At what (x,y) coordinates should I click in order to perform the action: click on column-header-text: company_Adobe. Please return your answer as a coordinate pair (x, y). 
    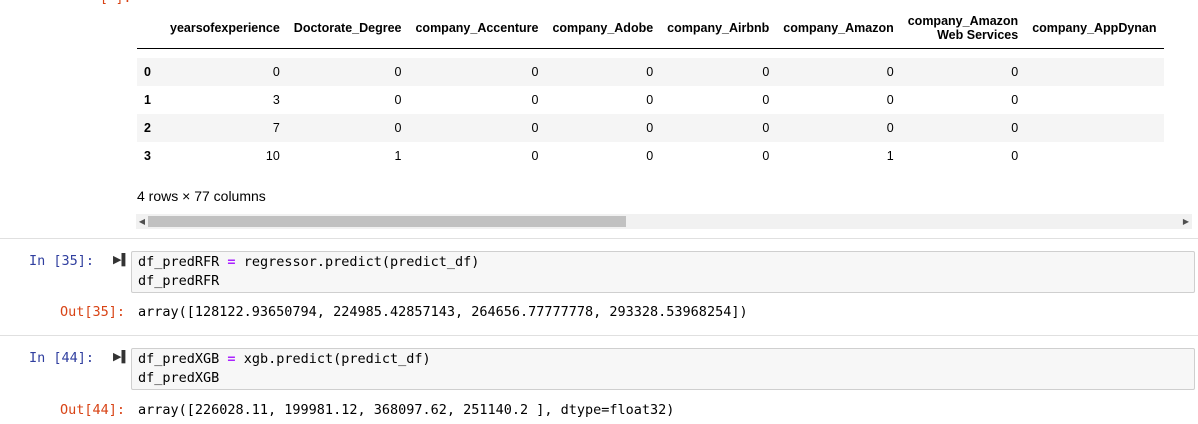
    Looking at the image, I should click on (603, 28).